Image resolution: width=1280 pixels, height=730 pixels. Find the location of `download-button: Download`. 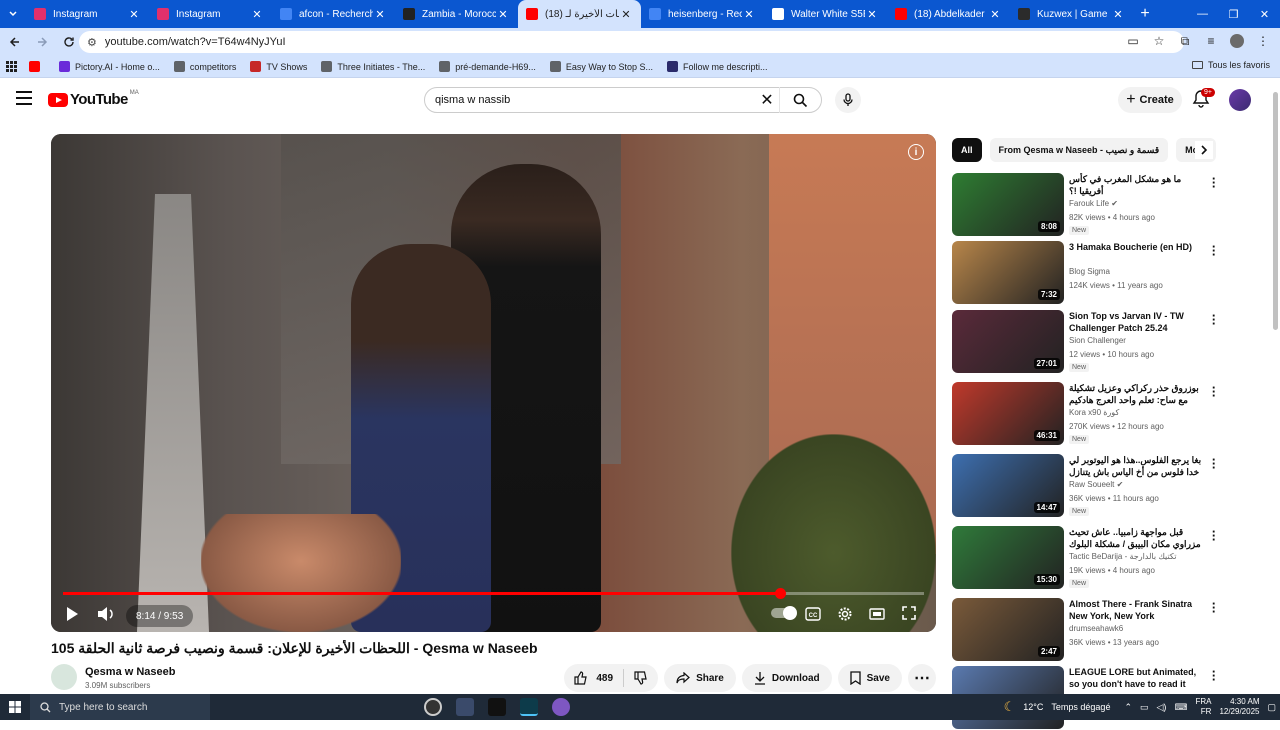

download-button: Download is located at coordinates (786, 678).